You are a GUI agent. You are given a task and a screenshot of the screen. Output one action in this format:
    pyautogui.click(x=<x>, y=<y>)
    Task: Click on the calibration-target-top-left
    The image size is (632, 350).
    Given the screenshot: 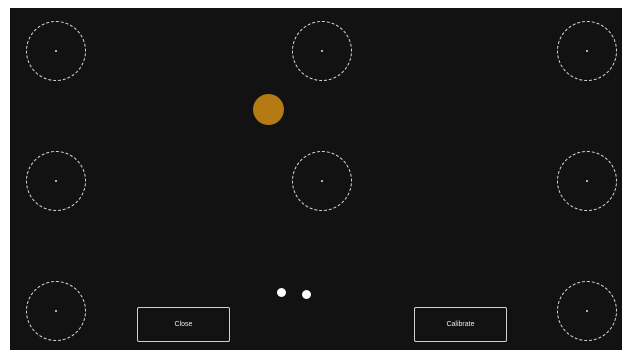 What is the action you would take?
    pyautogui.click(x=56, y=51)
    